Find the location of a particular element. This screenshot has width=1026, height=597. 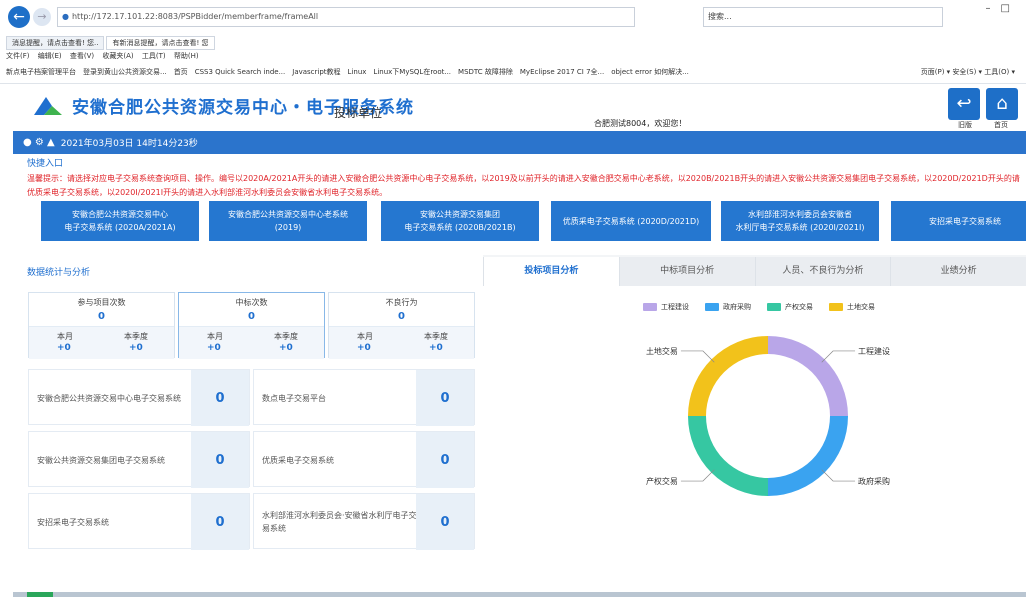

platform-card: 安招采电子交易系统 0 is located at coordinates (139, 521).